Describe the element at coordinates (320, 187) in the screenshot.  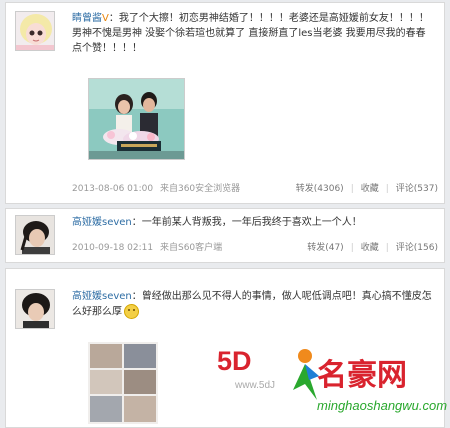
I see `repost-button: 转发(4306)` at that location.